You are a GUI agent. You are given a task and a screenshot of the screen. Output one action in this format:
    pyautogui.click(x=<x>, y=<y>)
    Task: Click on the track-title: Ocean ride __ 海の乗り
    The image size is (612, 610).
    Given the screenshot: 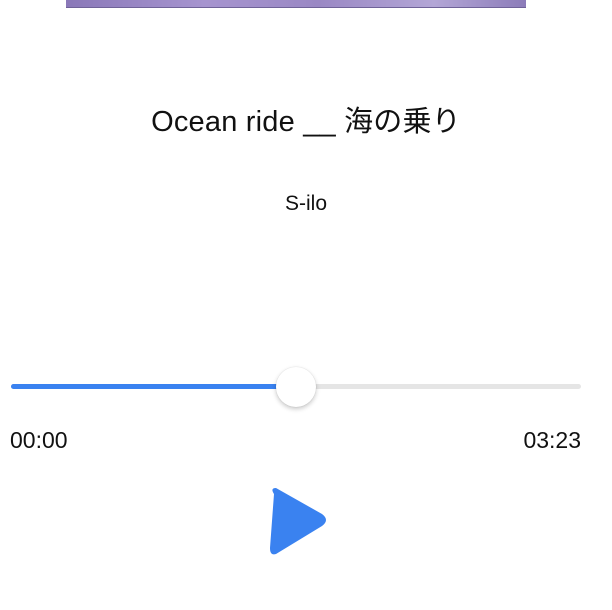 What is the action you would take?
    pyautogui.click(x=306, y=122)
    